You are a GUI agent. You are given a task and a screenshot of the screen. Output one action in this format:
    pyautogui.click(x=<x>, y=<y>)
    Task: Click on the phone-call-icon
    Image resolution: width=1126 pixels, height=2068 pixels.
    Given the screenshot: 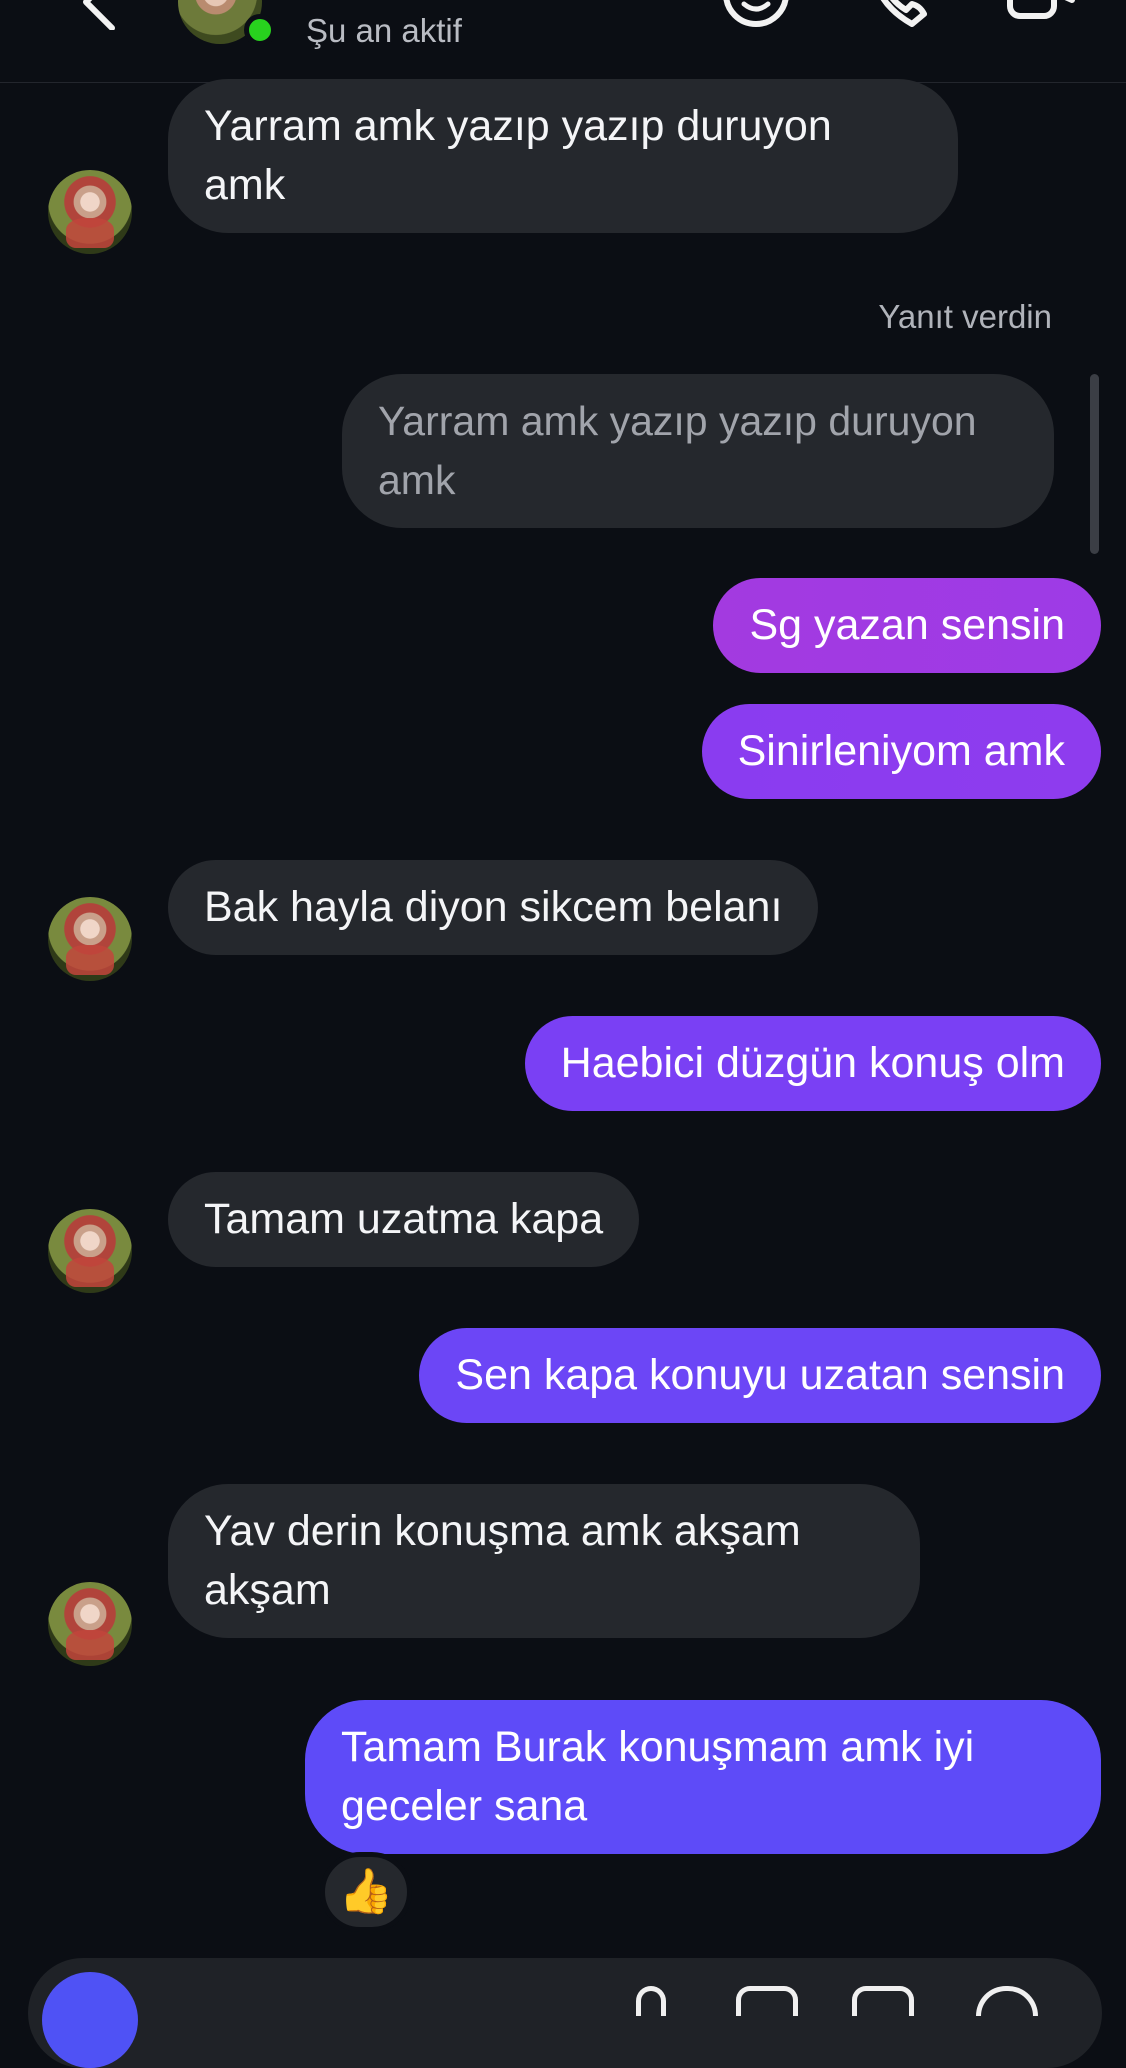 What is the action you would take?
    pyautogui.click(x=906, y=15)
    